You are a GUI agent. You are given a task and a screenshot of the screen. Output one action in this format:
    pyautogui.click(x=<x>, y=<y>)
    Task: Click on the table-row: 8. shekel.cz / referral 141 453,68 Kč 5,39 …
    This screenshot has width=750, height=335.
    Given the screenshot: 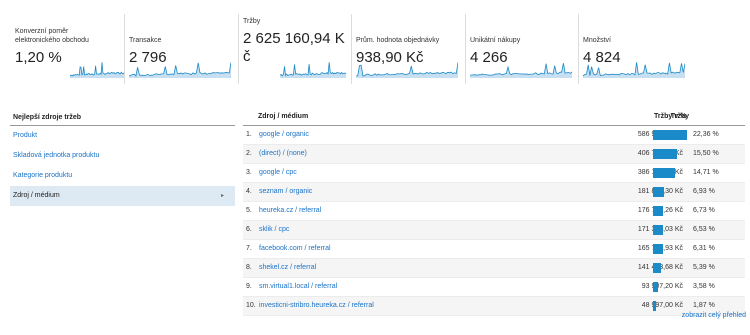 What is the action you would take?
    pyautogui.click(x=494, y=268)
    